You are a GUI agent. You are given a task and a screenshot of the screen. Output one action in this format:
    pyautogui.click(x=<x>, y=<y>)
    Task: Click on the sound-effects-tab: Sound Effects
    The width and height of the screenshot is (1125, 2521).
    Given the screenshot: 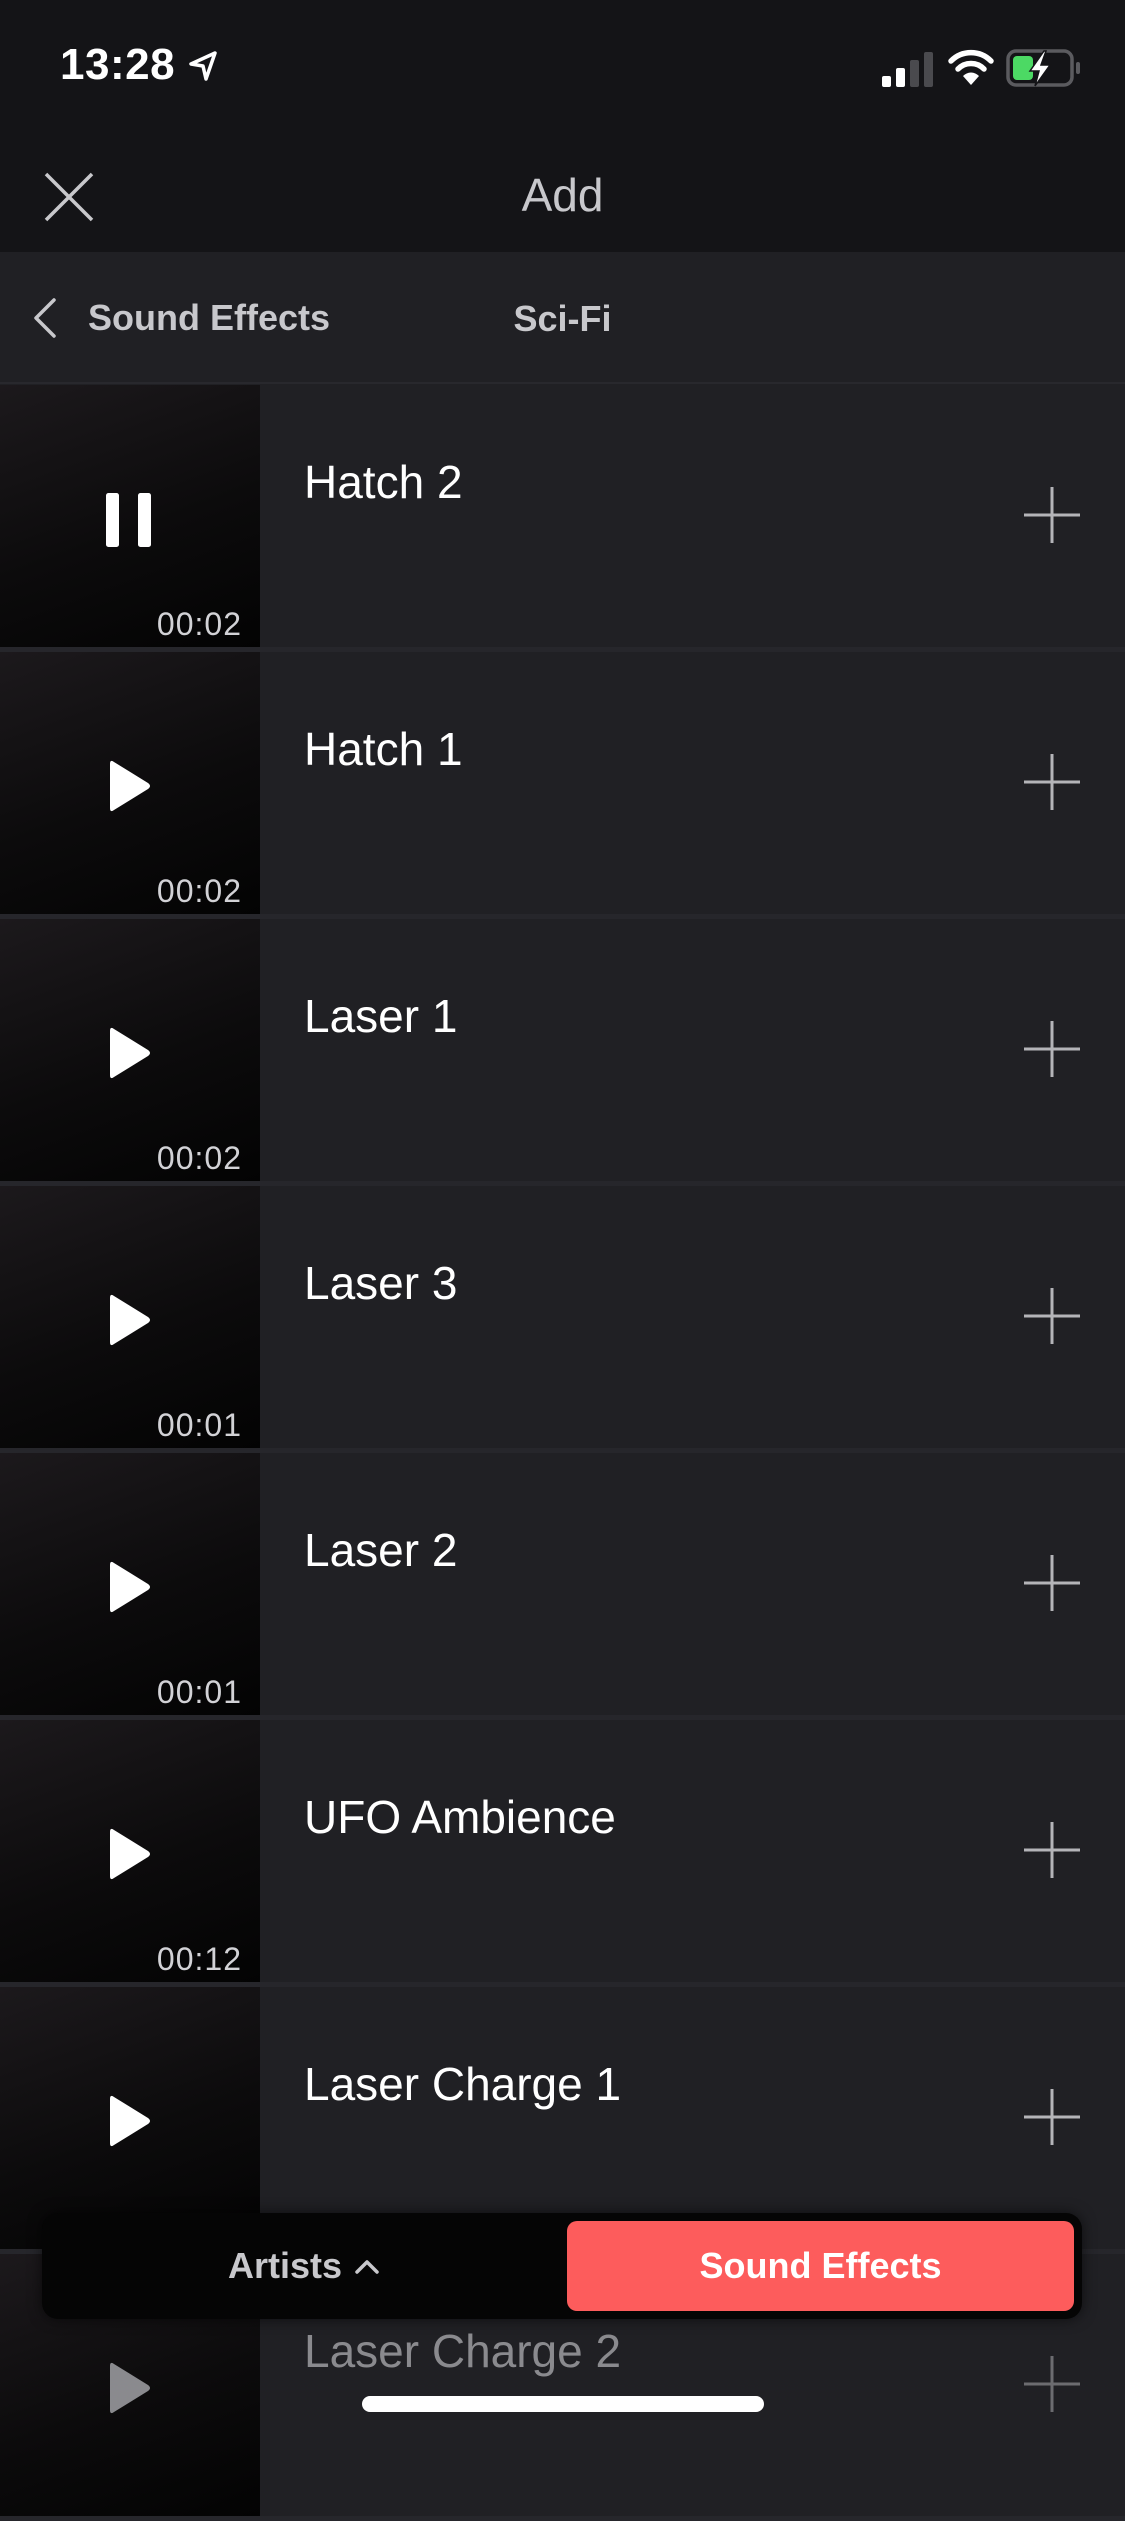 What is the action you would take?
    pyautogui.click(x=820, y=2266)
    